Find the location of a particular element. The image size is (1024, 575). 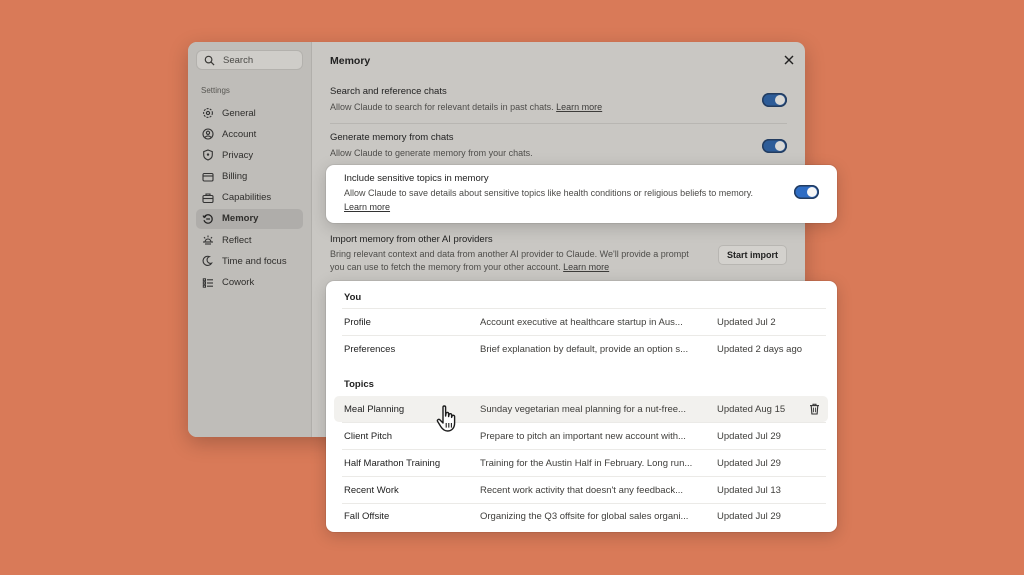

page-title: Memory is located at coordinates (350, 61).